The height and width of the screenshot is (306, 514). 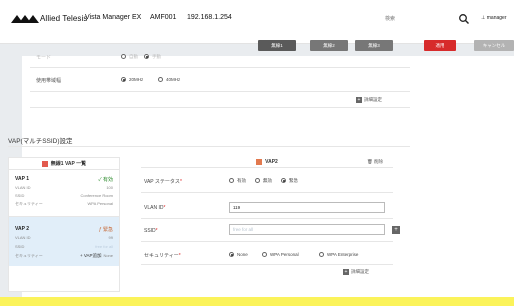 I want to click on vlan-id-label: VLAN ID*, so click(x=155, y=208).